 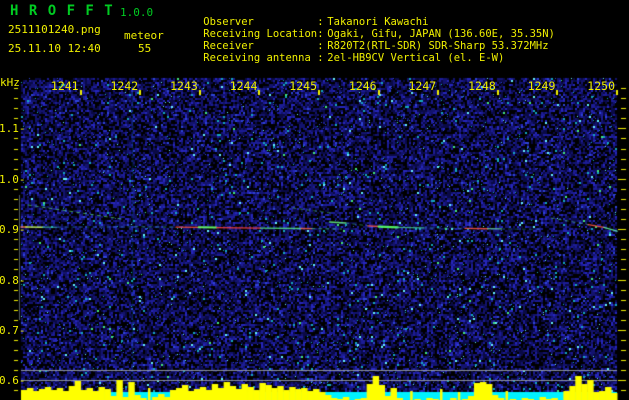 What do you see at coordinates (54, 29) in the screenshot?
I see `output-filename: 2511101240.png` at bounding box center [54, 29].